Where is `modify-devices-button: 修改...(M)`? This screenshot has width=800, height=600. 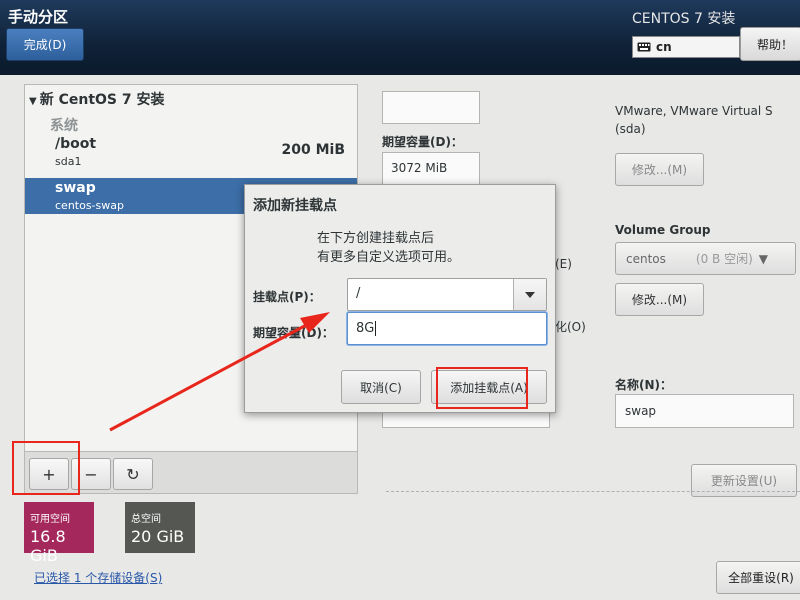
modify-devices-button: 修改...(M) is located at coordinates (659, 169).